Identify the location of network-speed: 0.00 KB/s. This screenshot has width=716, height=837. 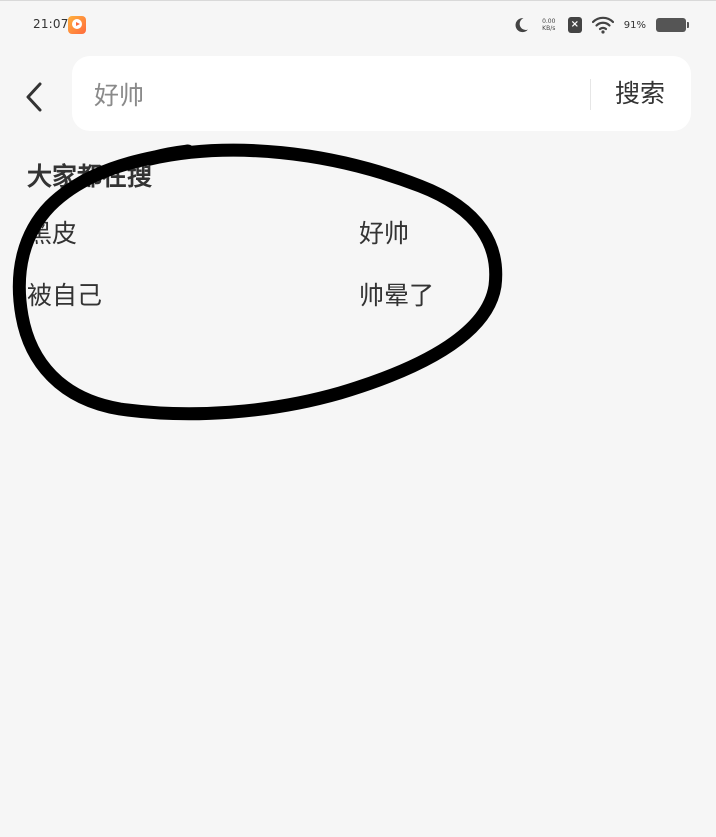
(549, 25).